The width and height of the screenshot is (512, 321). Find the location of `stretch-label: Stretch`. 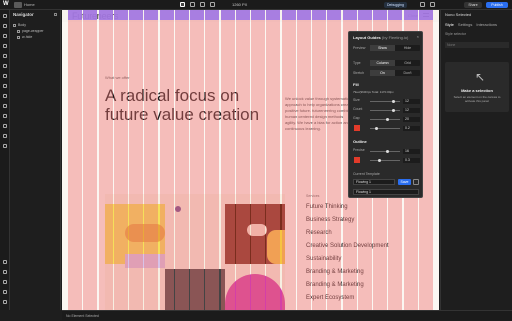

stretch-label: Stretch is located at coordinates (359, 73).